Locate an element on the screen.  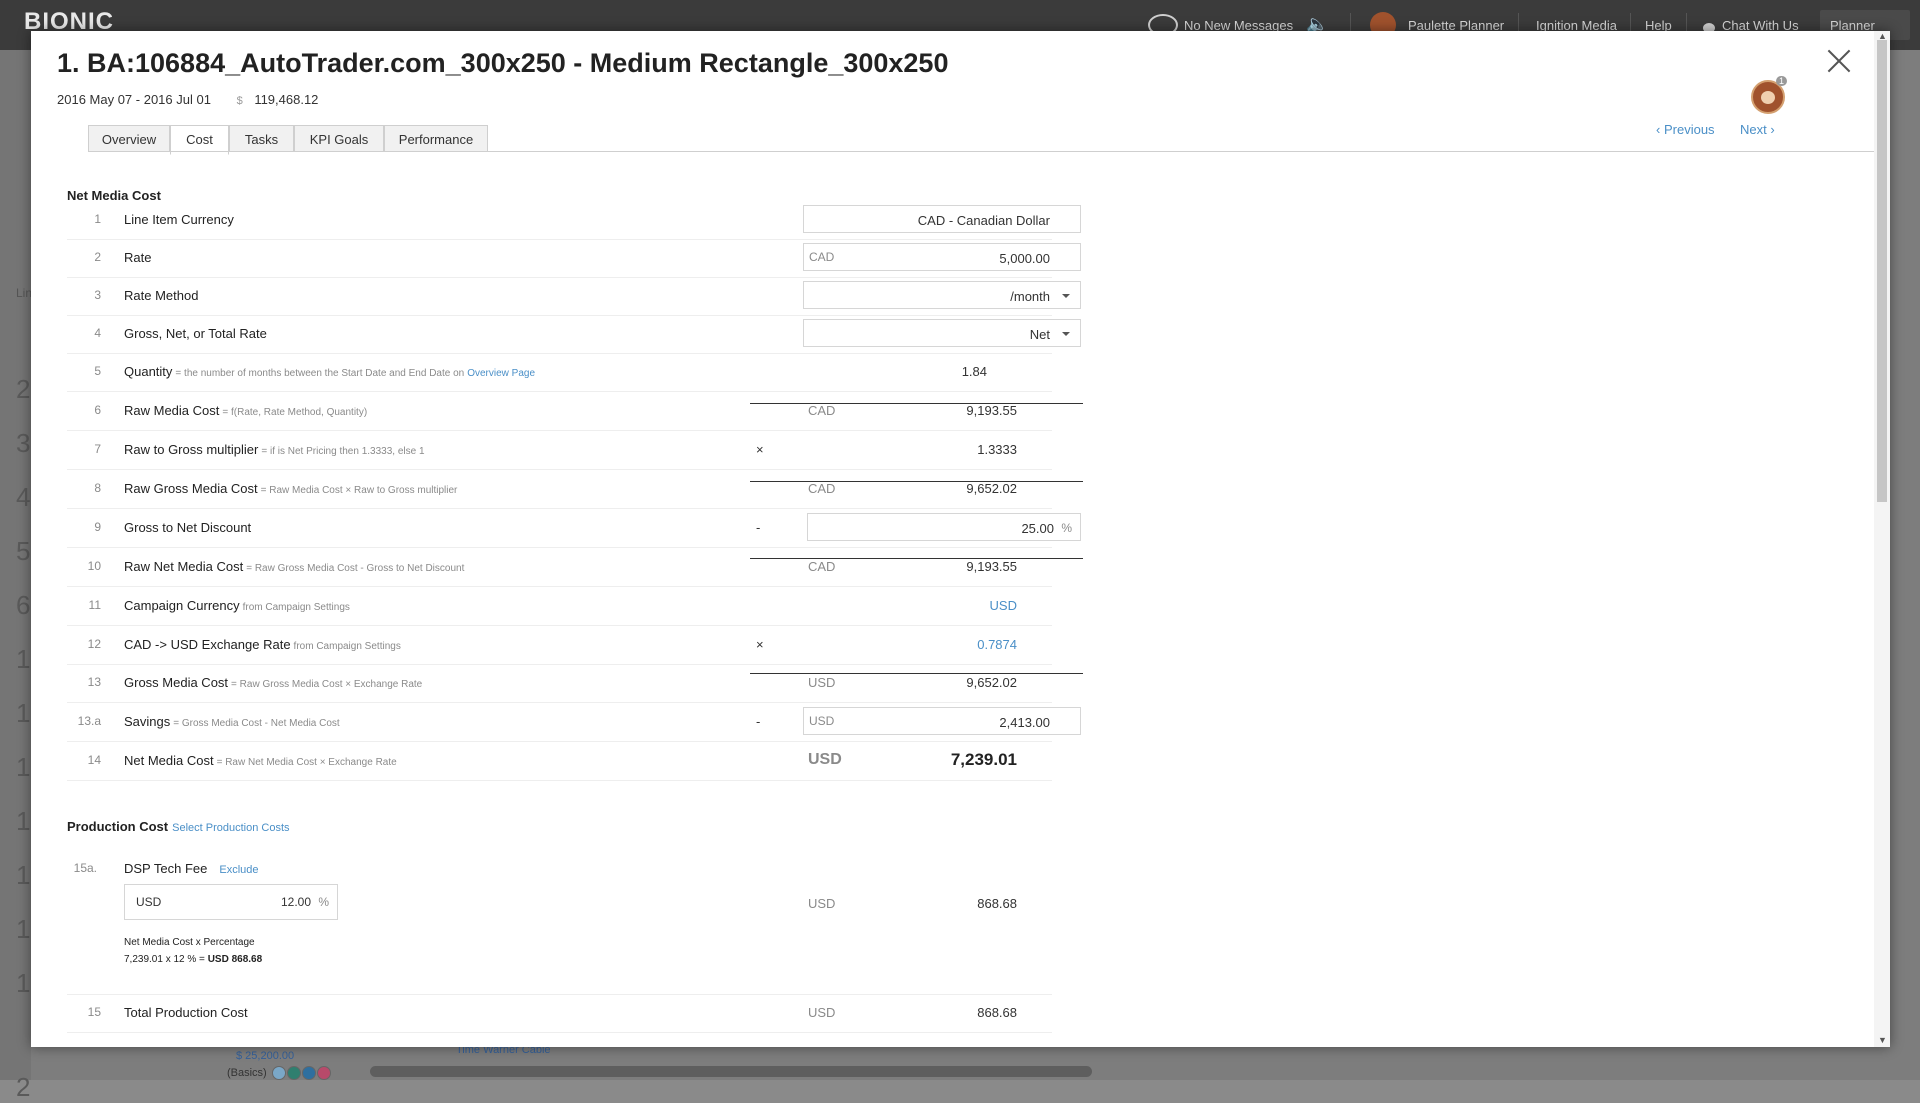
row-number: 8 is located at coordinates (97, 488).